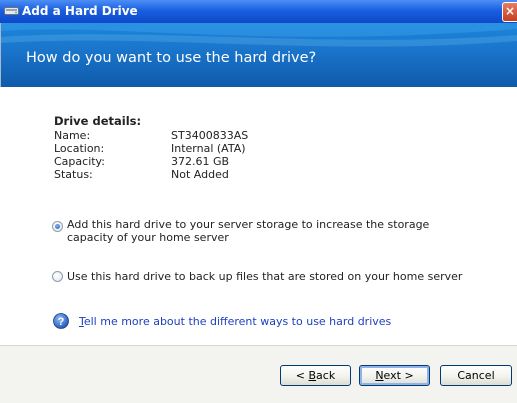 The width and height of the screenshot is (517, 403). What do you see at coordinates (171, 58) in the screenshot?
I see `page-heading: How do you want to use the hard drive?` at bounding box center [171, 58].